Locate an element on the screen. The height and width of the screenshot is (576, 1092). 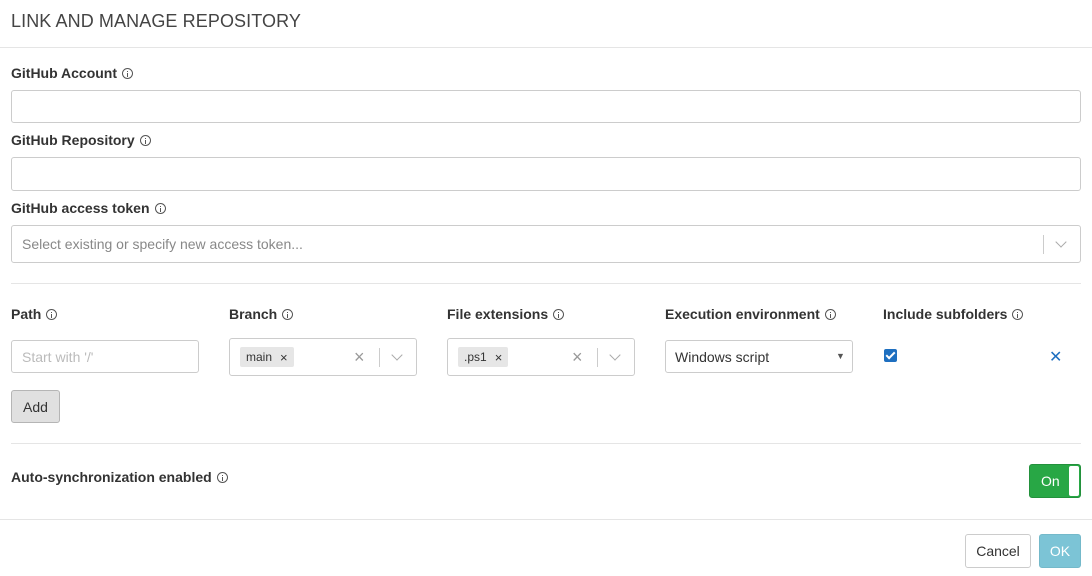
execution-environment-value: Windows script is located at coordinates (722, 357).